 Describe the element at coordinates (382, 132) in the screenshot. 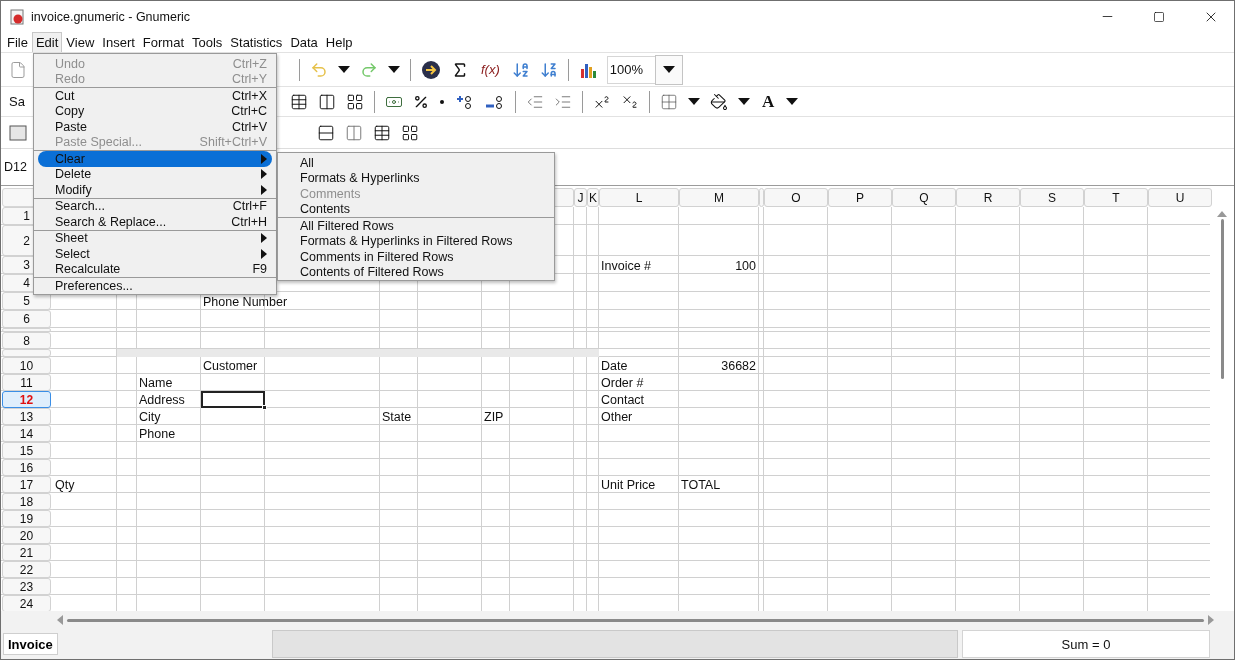

I see `list-icon` at that location.